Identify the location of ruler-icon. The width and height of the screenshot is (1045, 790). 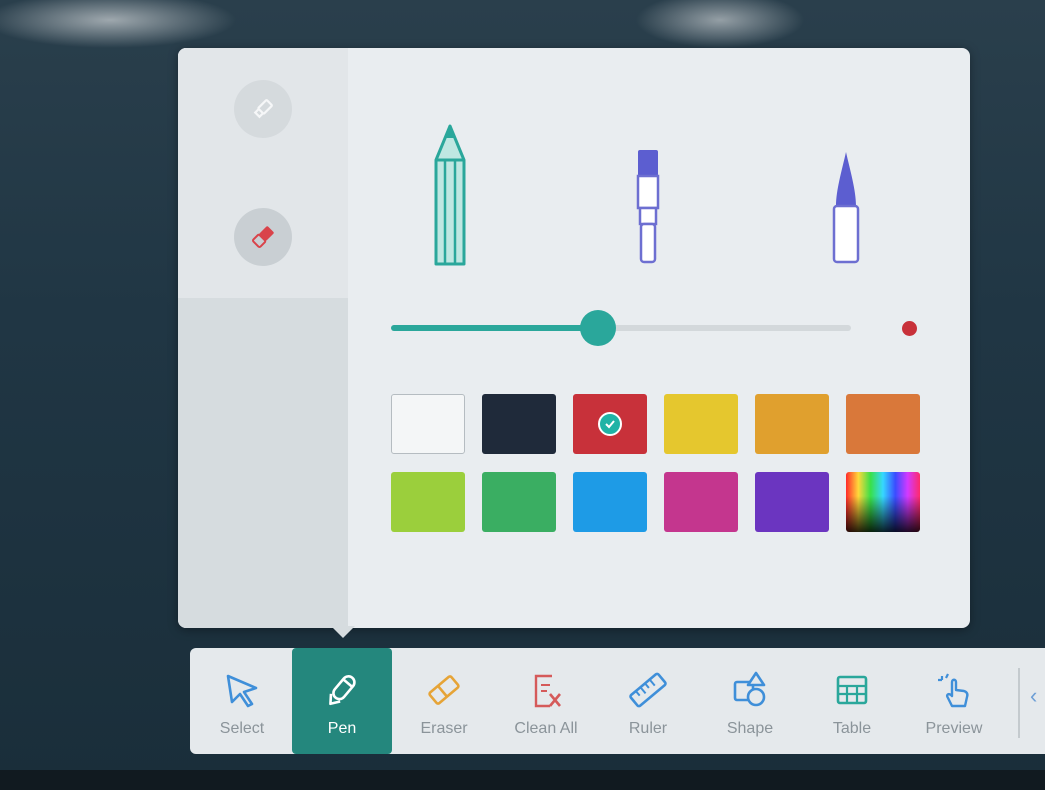
(648, 690).